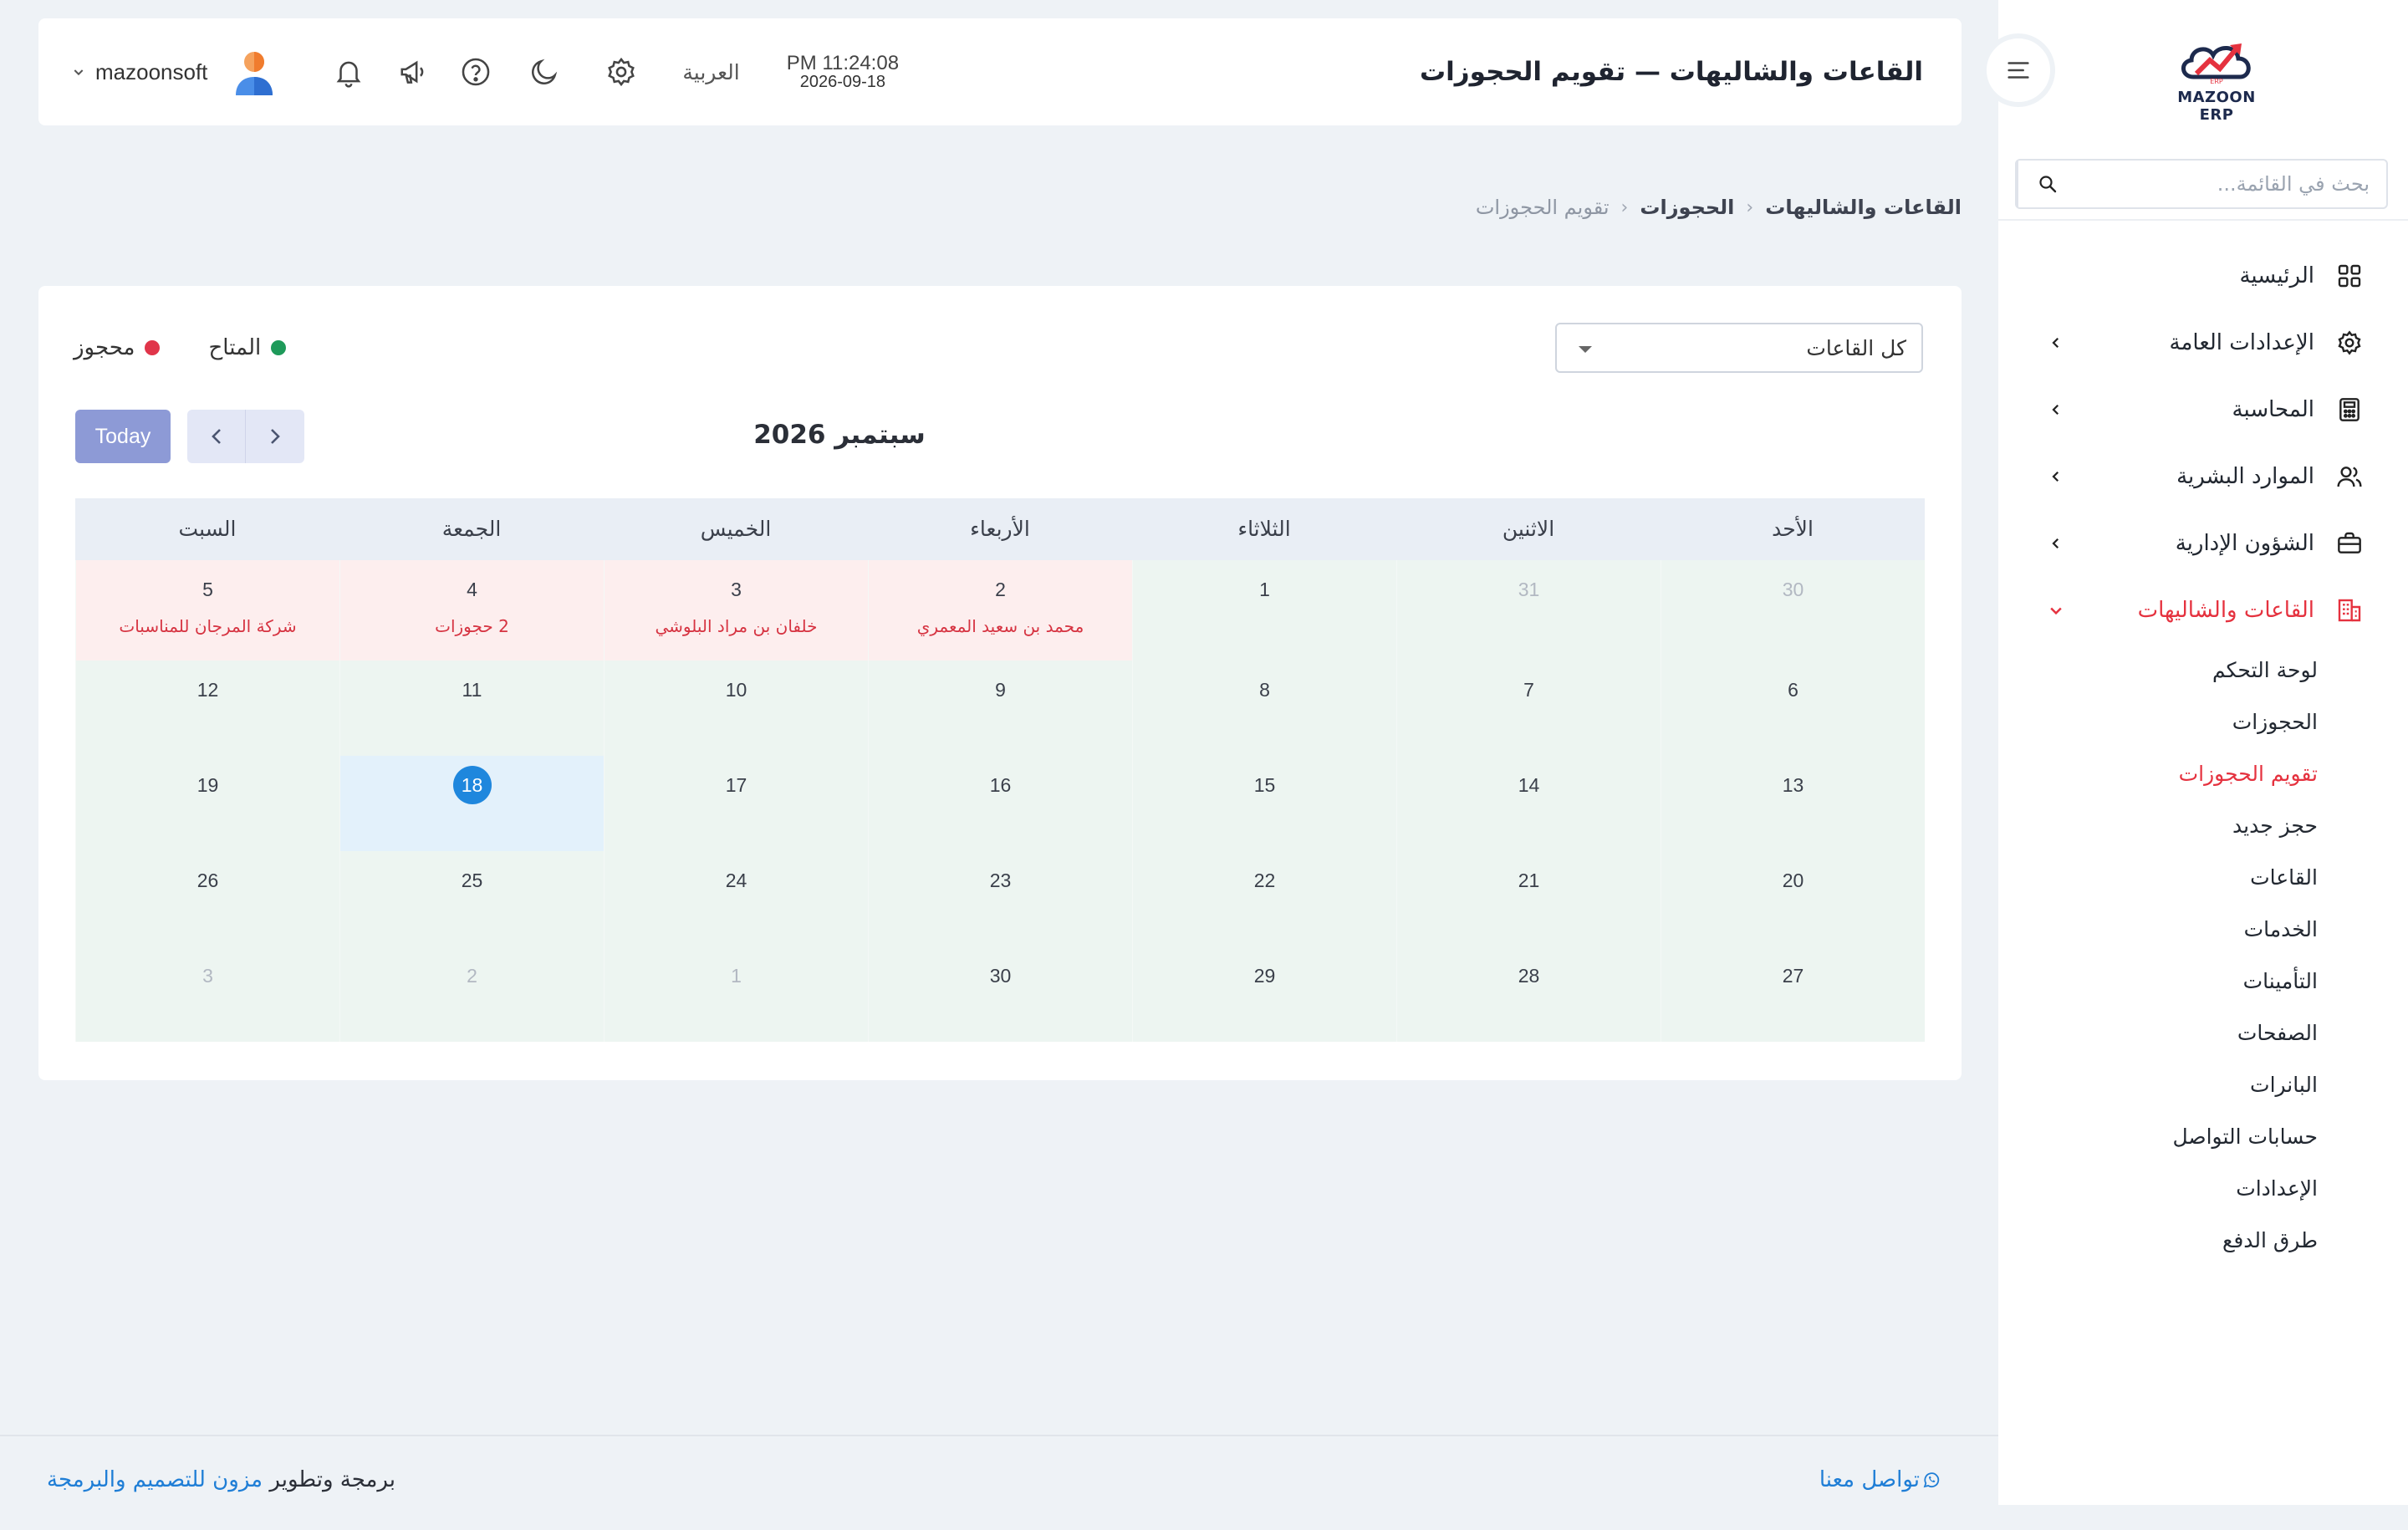 The image size is (2408, 1530). I want to click on booking-event: شركة المرجان للمناسبات, so click(208, 626).